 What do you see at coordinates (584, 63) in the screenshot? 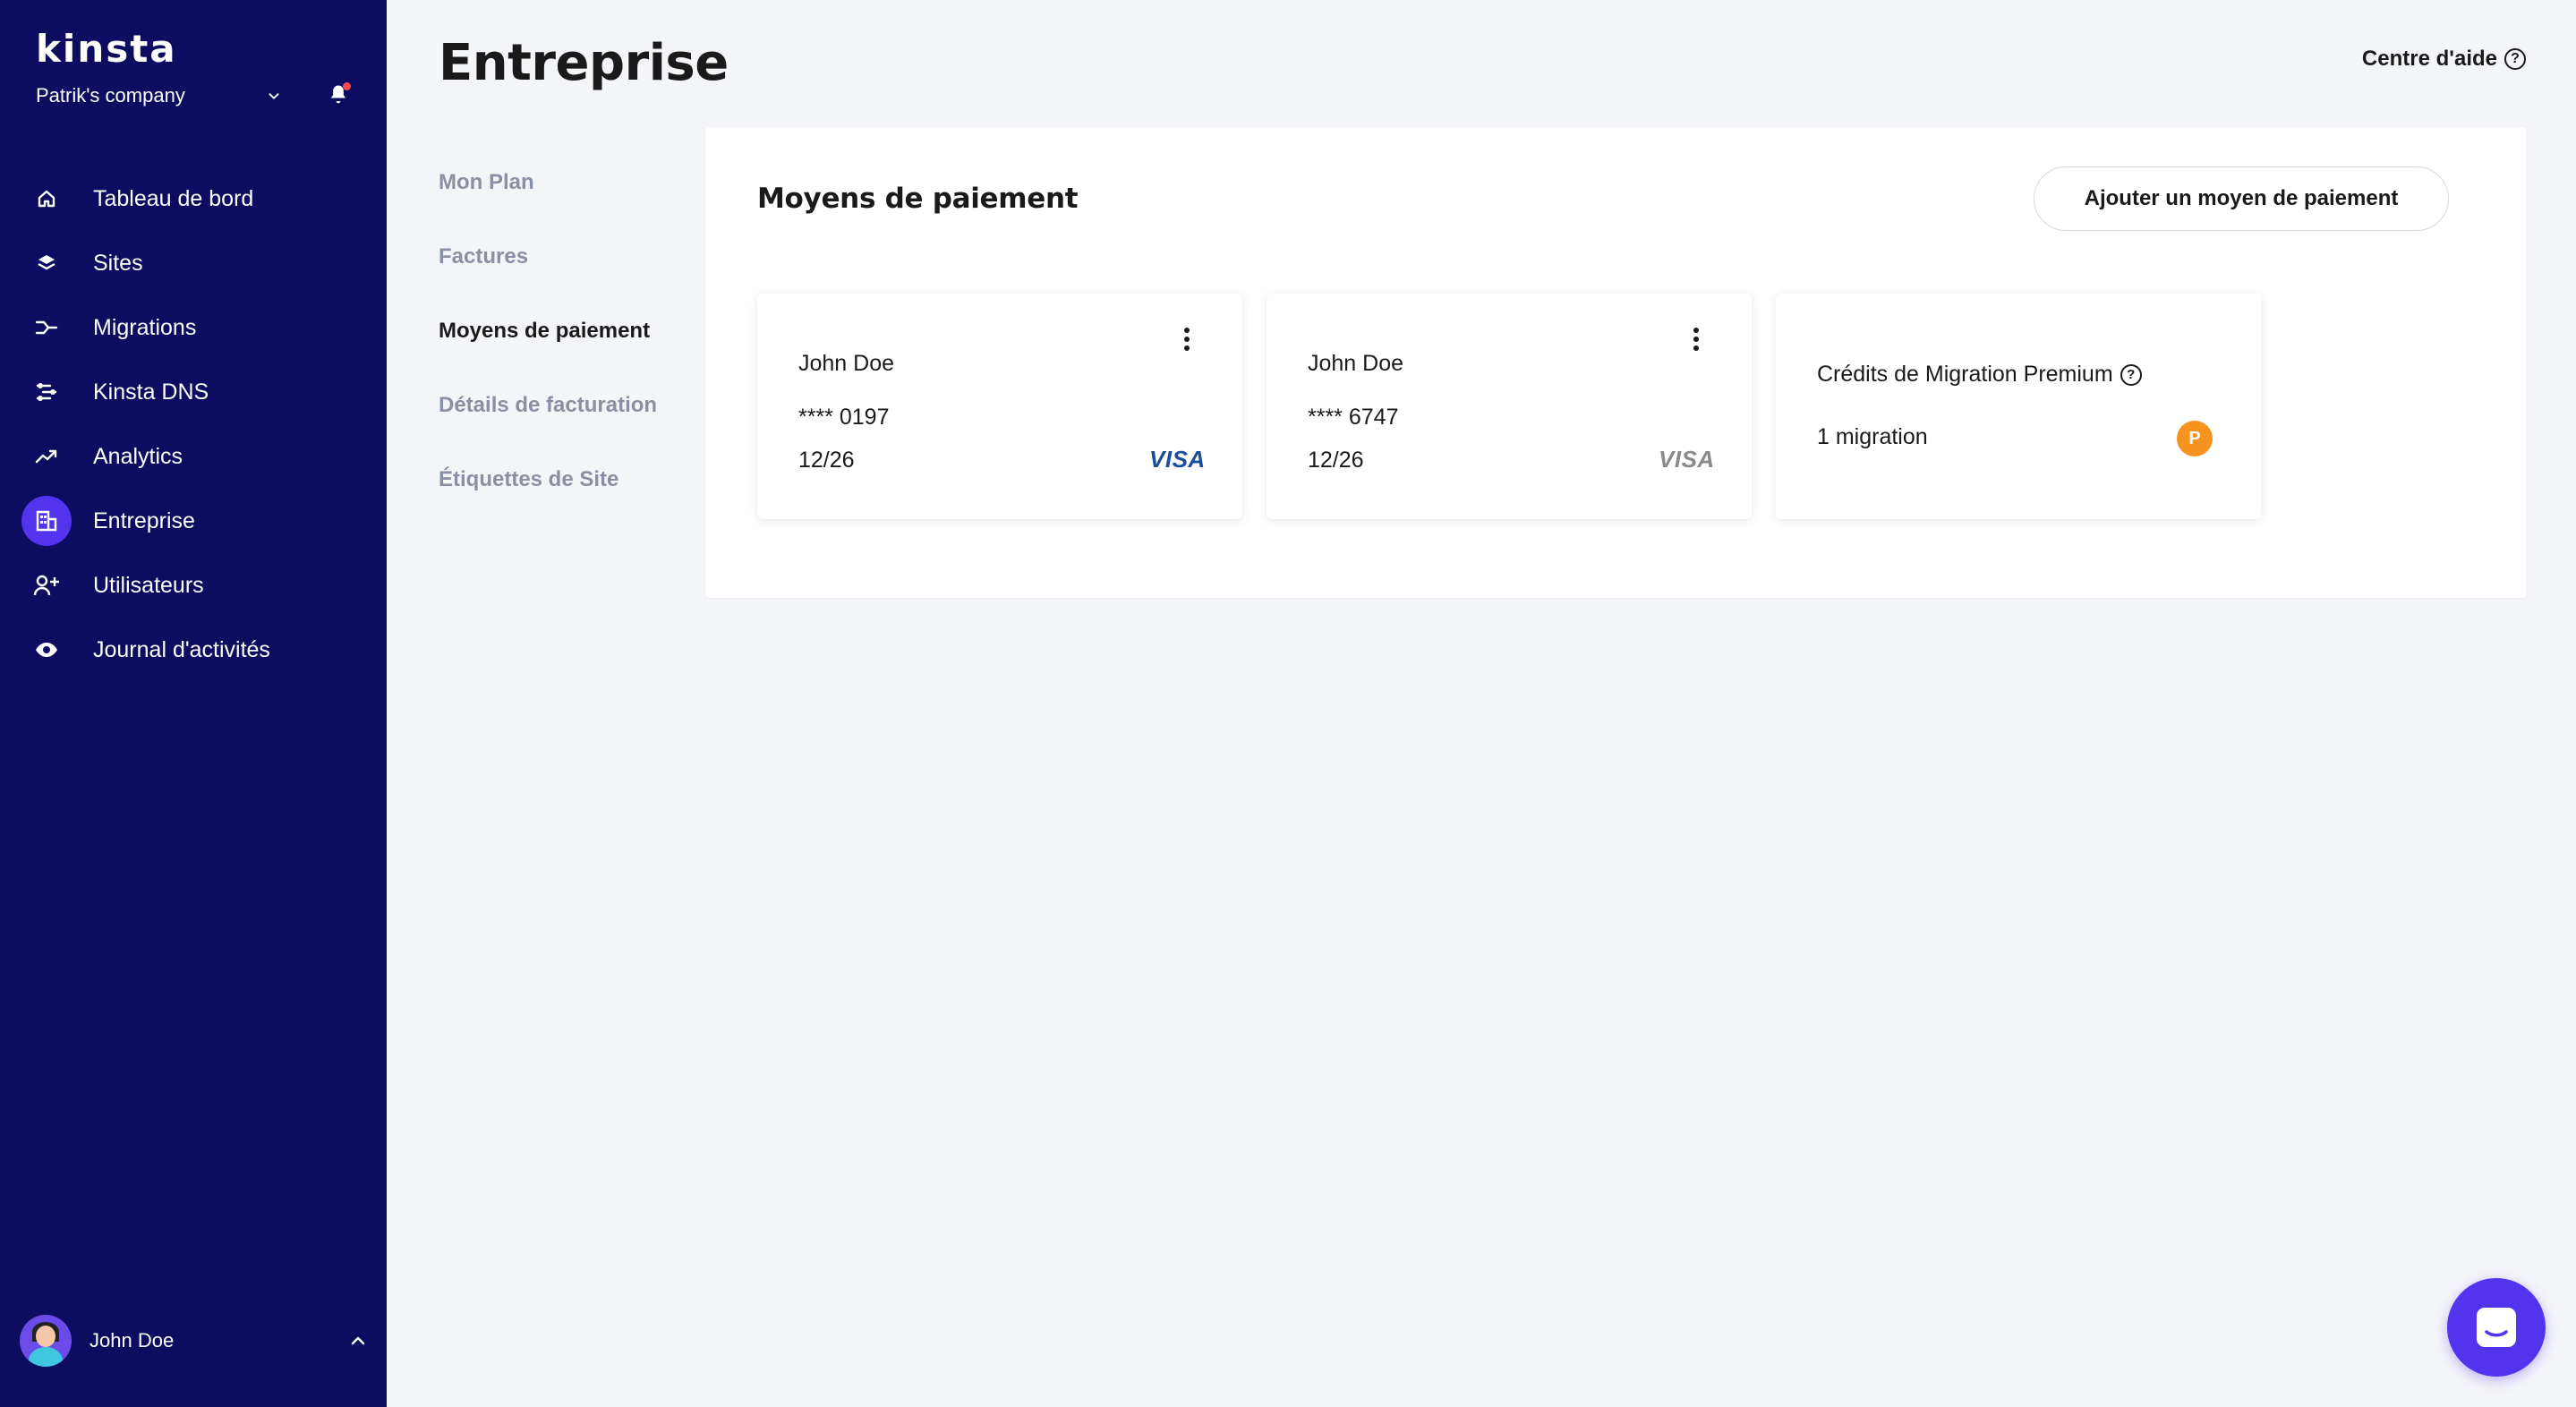
I see `page-title: Entreprise` at bounding box center [584, 63].